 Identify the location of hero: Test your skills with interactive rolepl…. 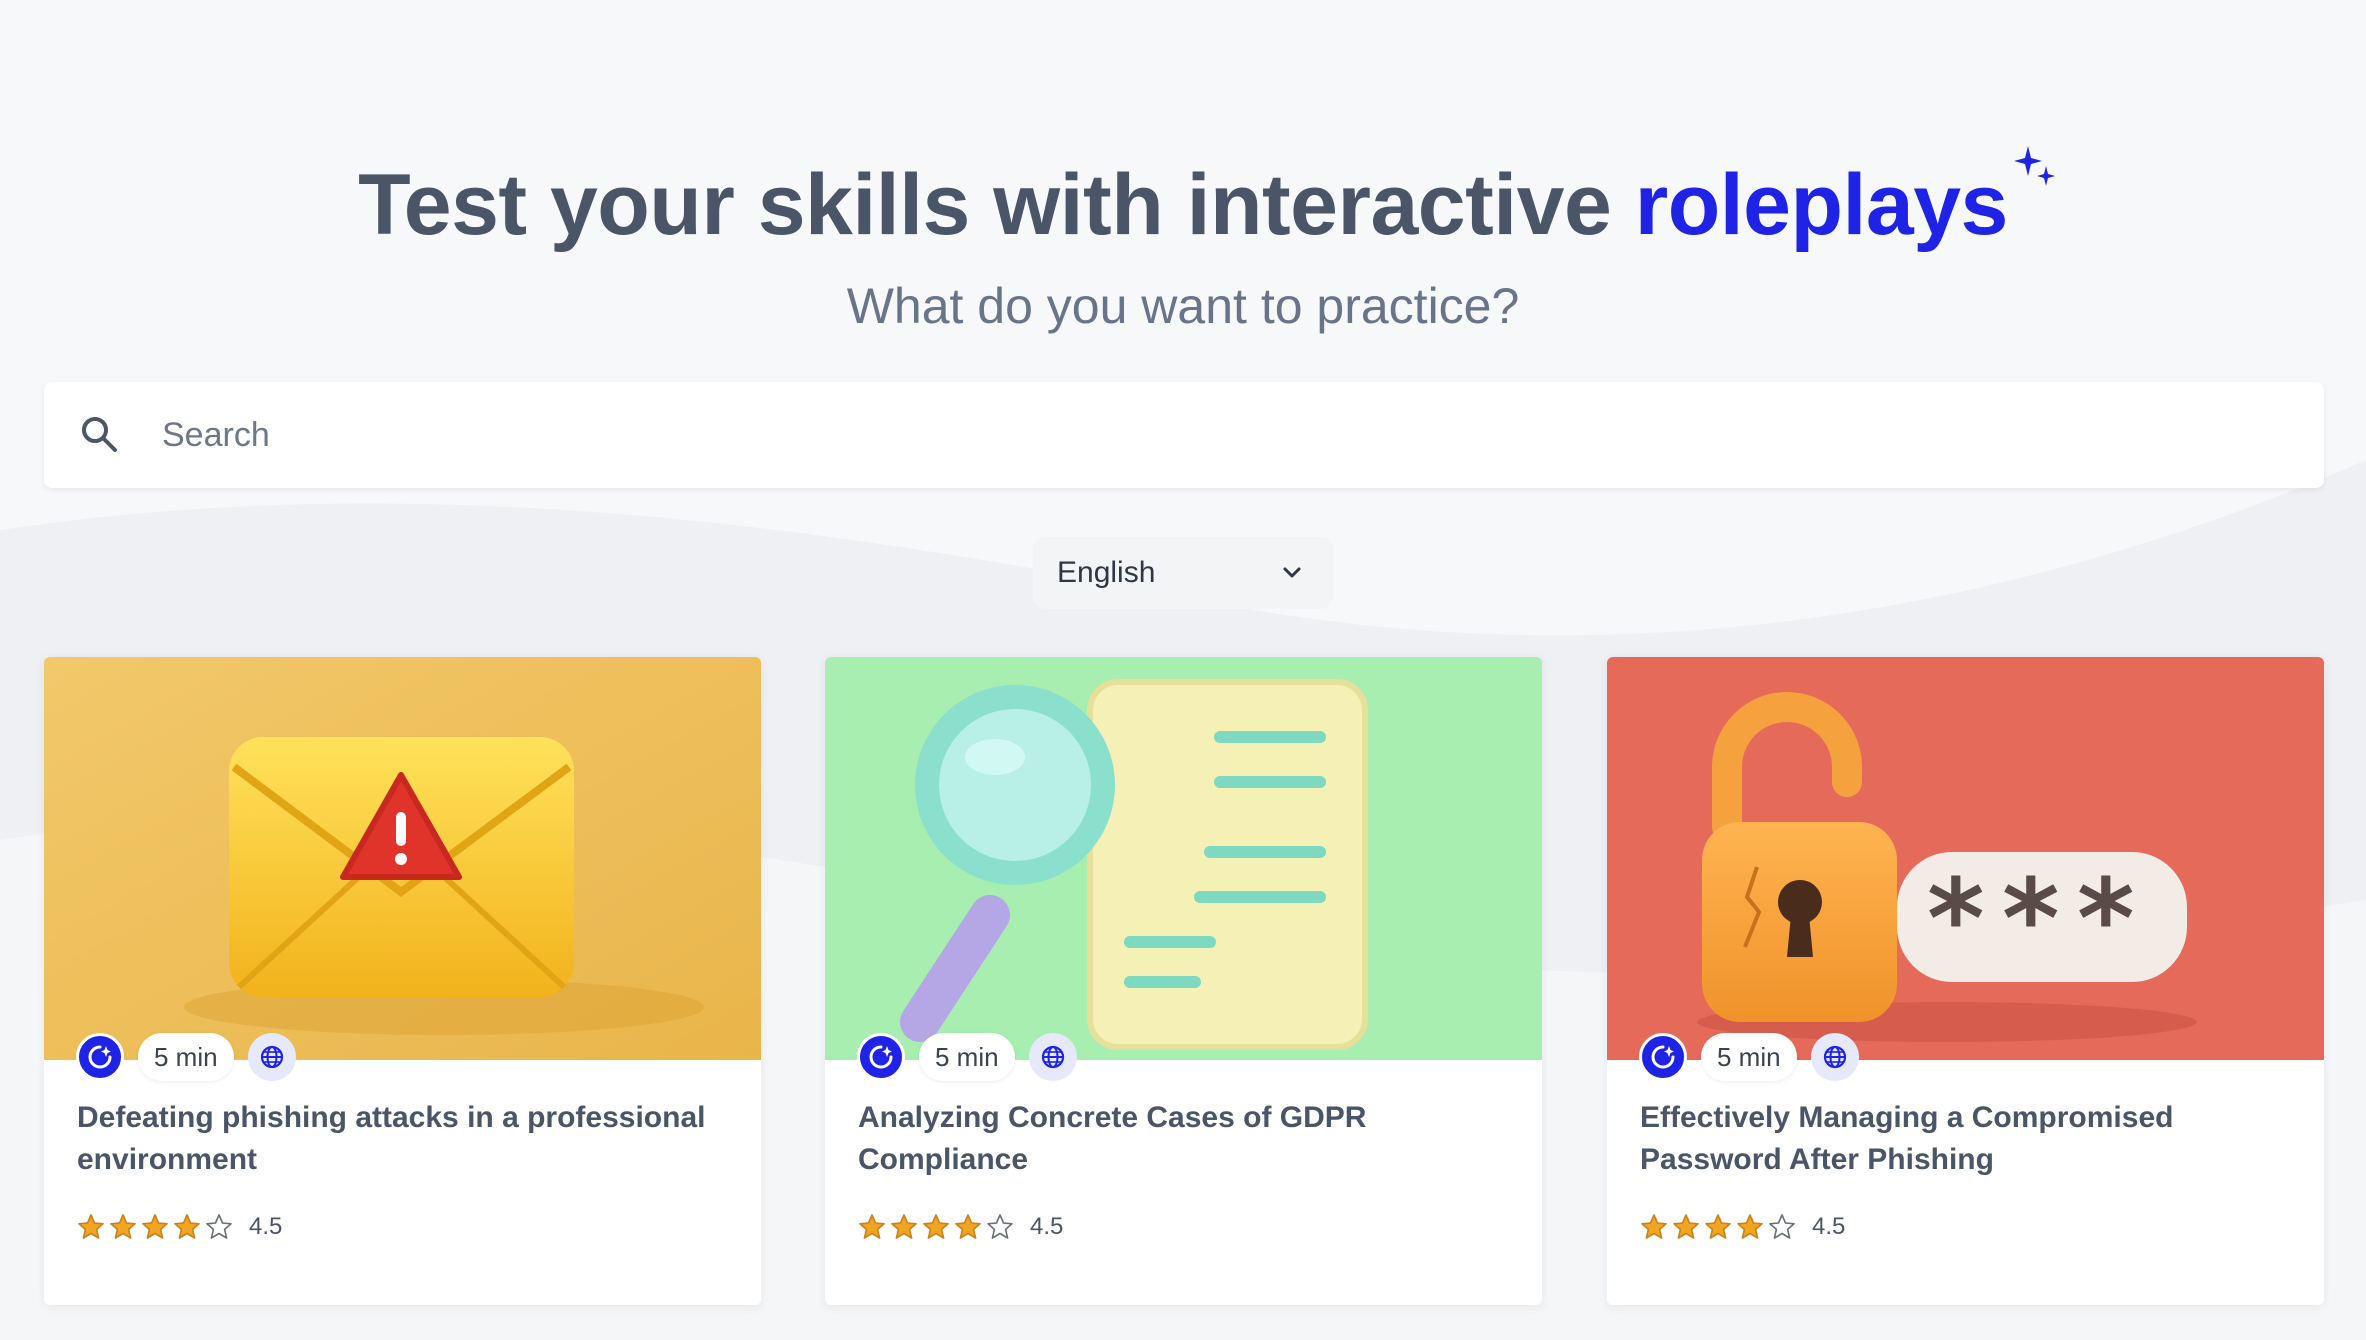
(1183, 241).